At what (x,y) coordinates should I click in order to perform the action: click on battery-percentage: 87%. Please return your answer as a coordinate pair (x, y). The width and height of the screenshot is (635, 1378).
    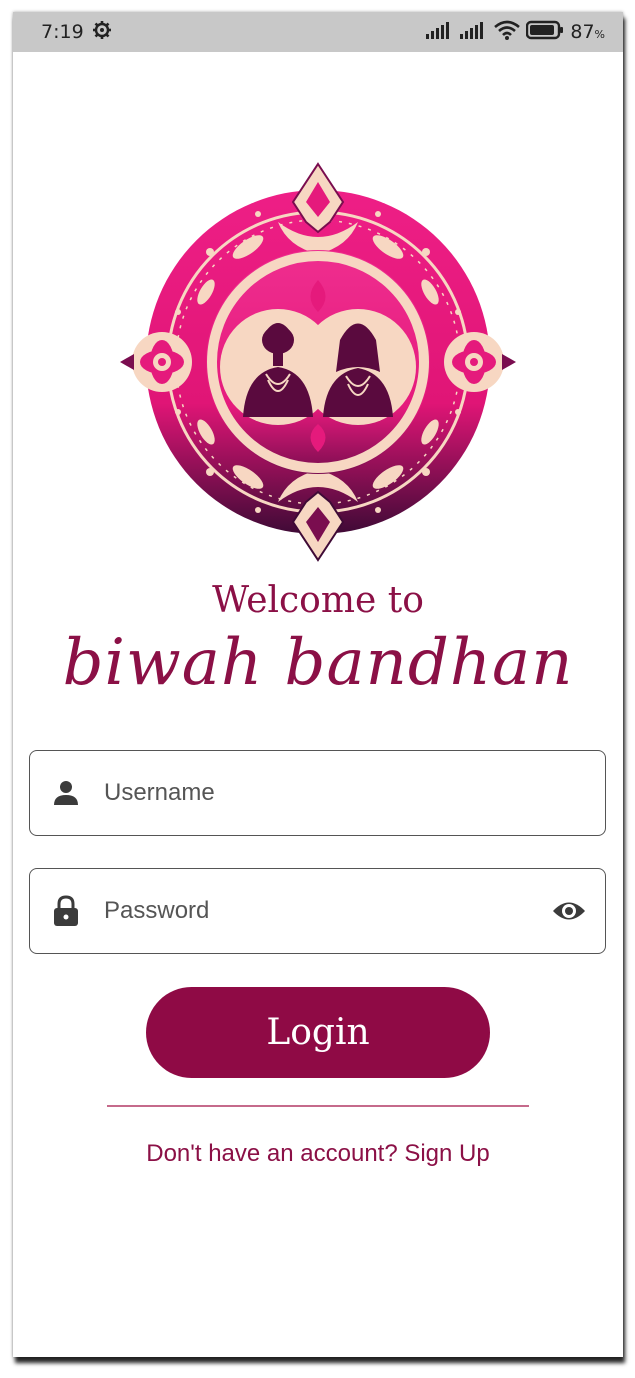
    Looking at the image, I should click on (587, 32).